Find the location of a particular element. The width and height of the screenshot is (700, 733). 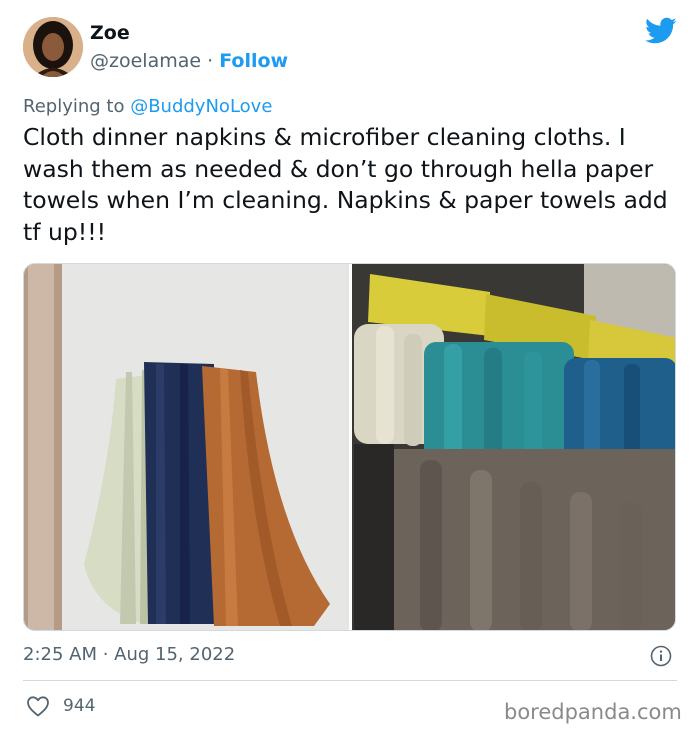

display-name: Zoe is located at coordinates (110, 33).